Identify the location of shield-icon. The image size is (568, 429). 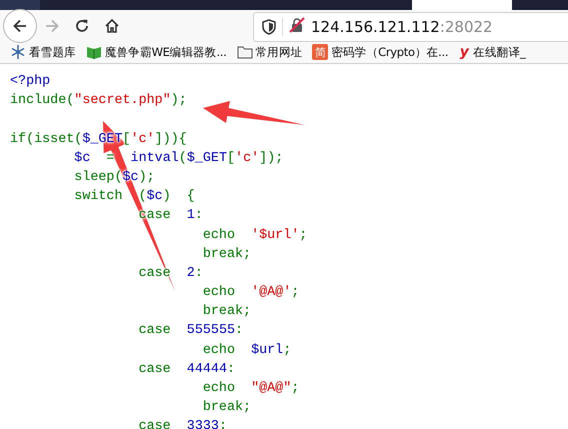
(269, 26).